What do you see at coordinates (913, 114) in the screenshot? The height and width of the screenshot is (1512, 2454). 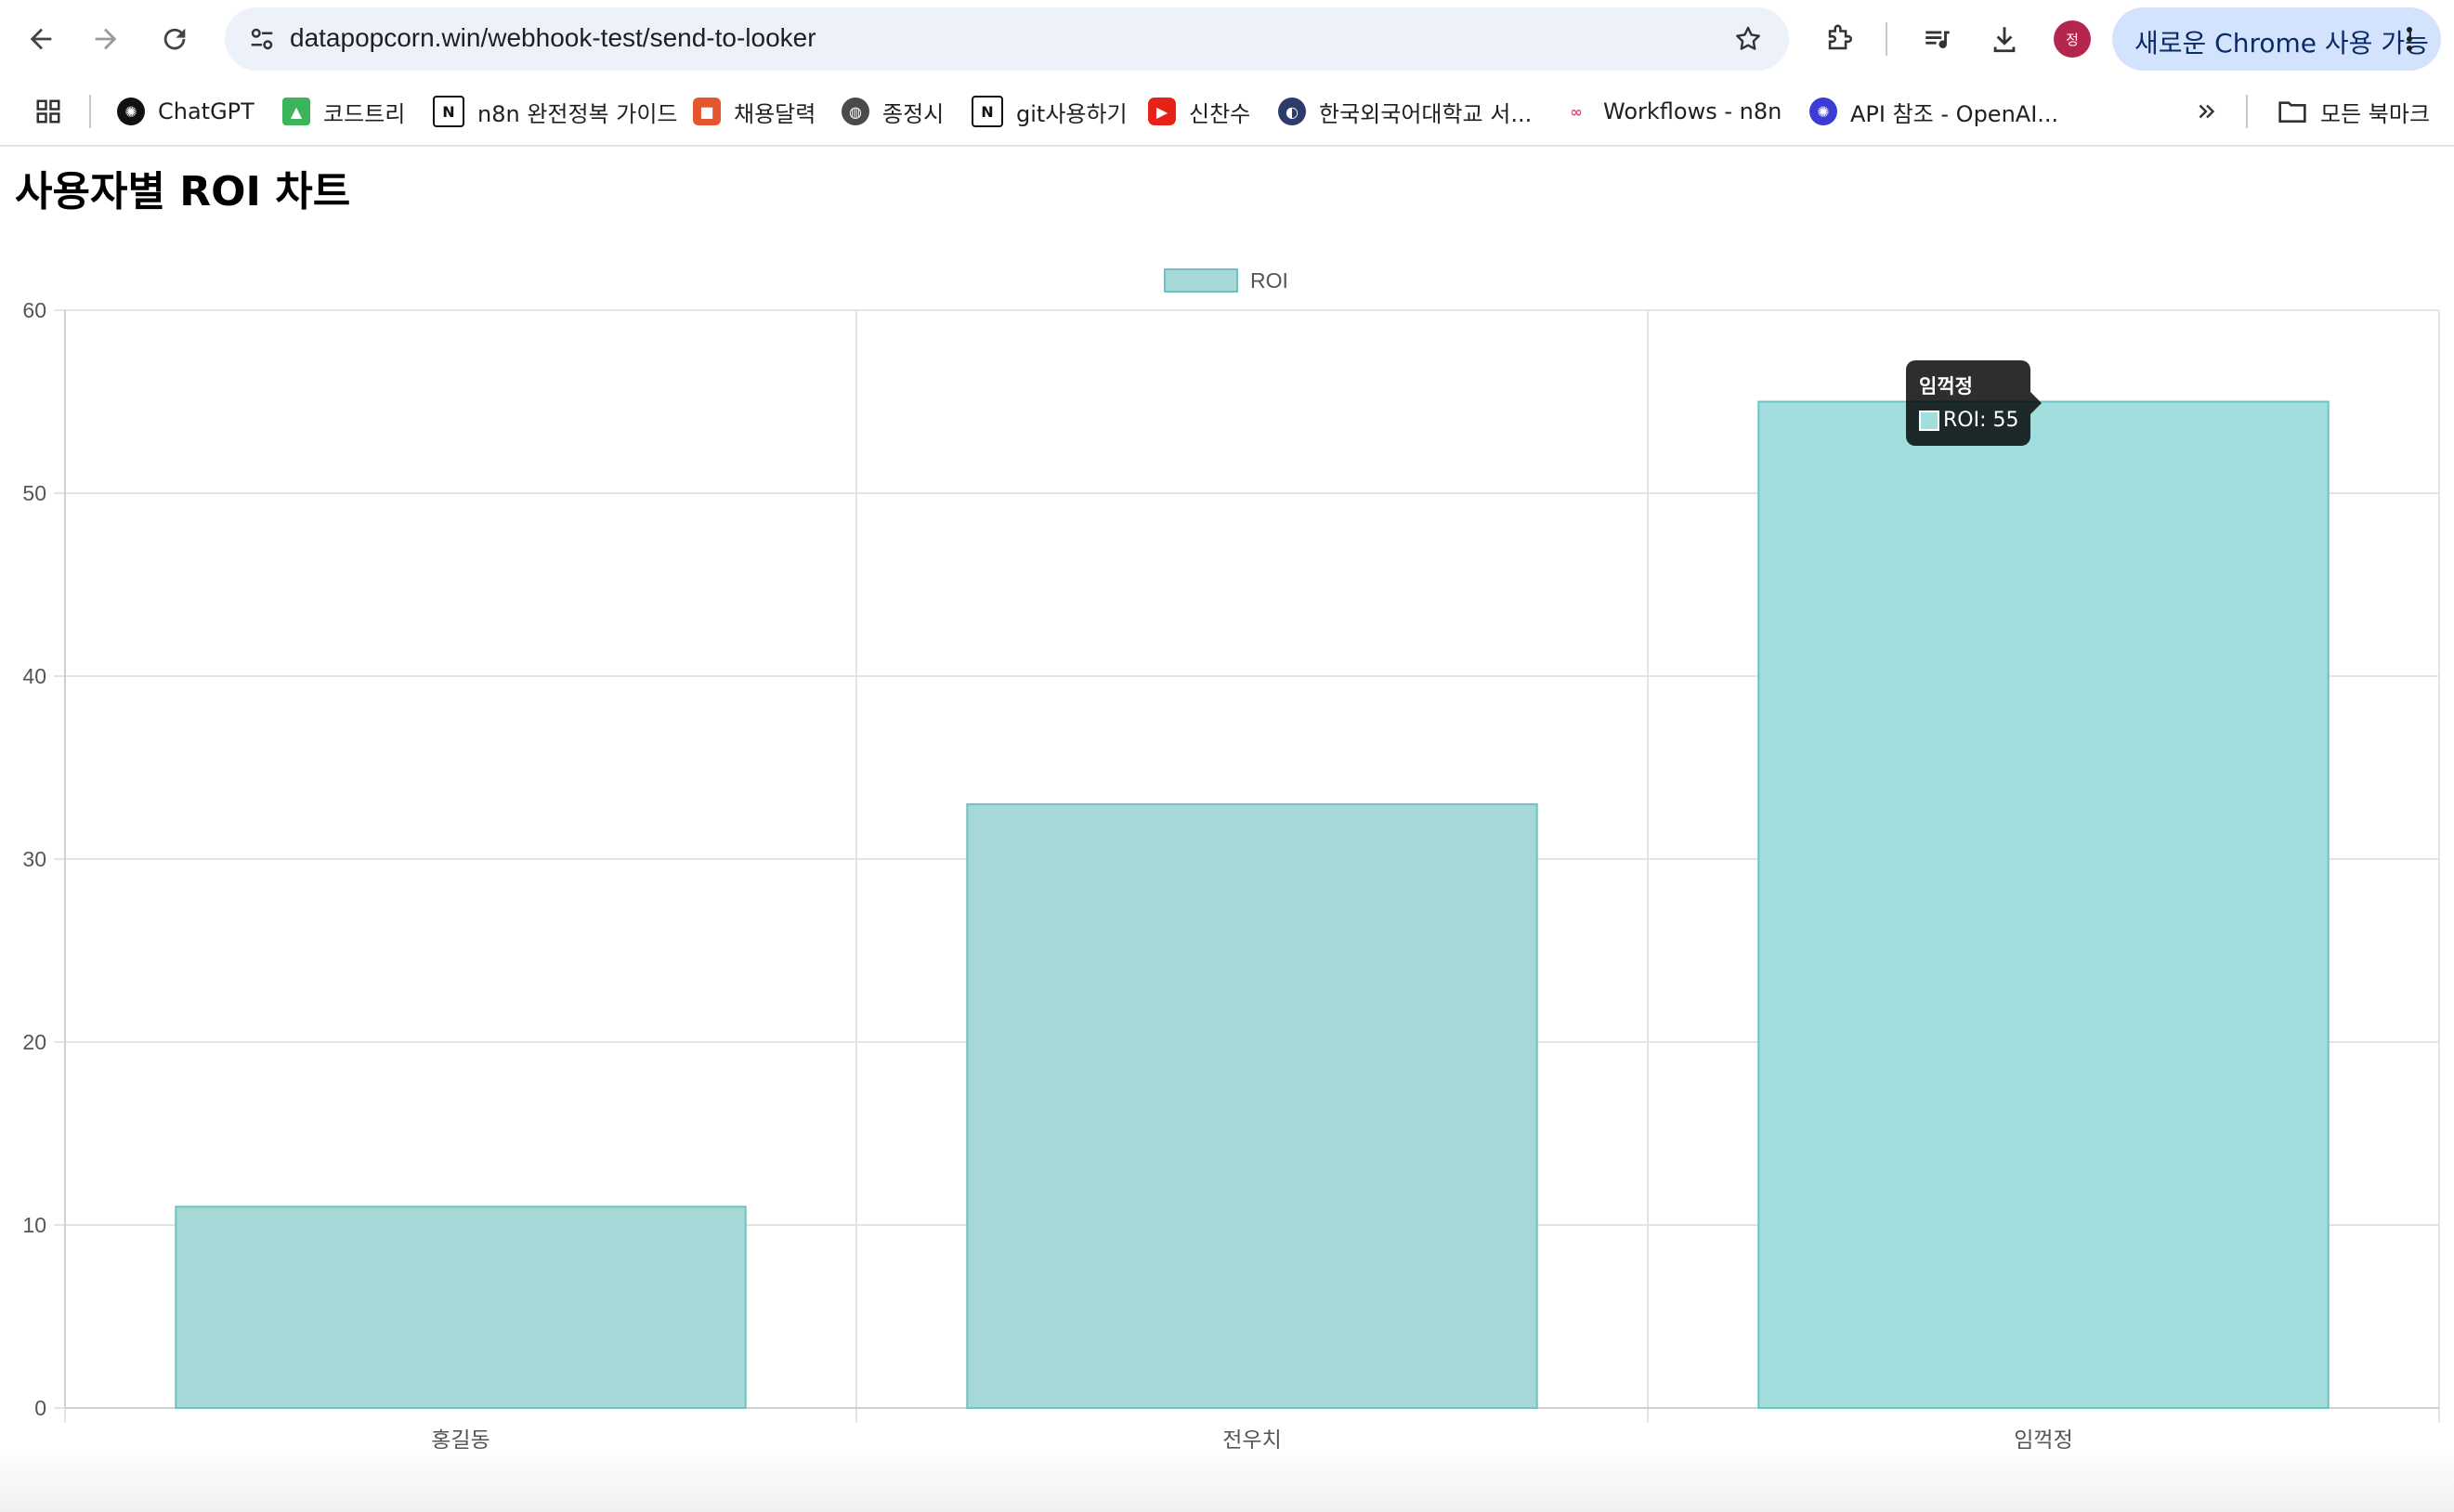 I see `bookmark-label: 종정시` at bounding box center [913, 114].